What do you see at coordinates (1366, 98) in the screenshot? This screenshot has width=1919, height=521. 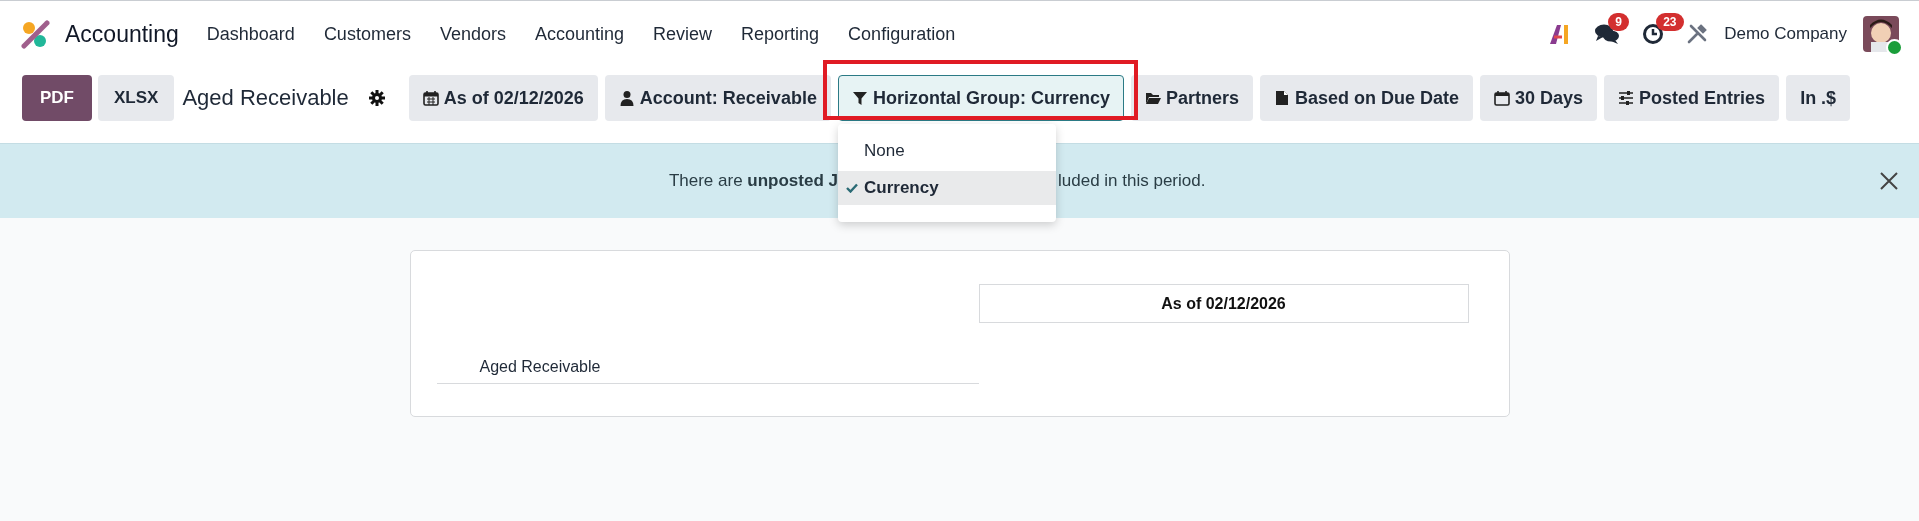 I see `filter-button: Based on Due Date` at bounding box center [1366, 98].